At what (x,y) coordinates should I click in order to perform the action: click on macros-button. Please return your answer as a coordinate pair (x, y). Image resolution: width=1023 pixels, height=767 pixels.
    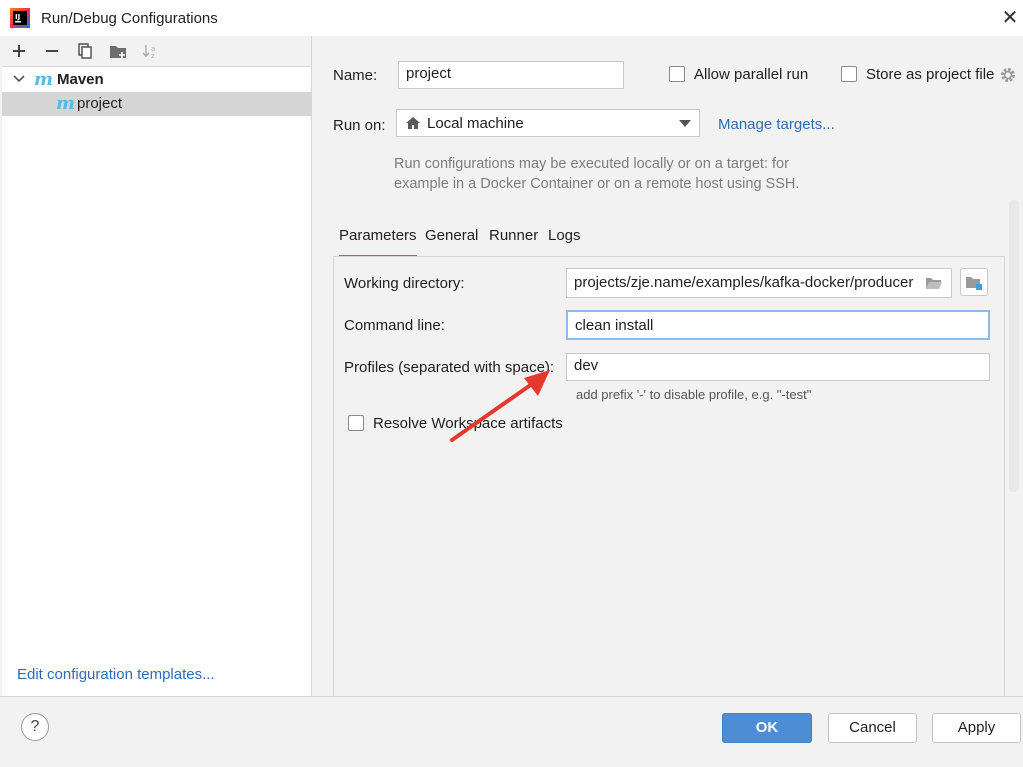
    Looking at the image, I should click on (974, 282).